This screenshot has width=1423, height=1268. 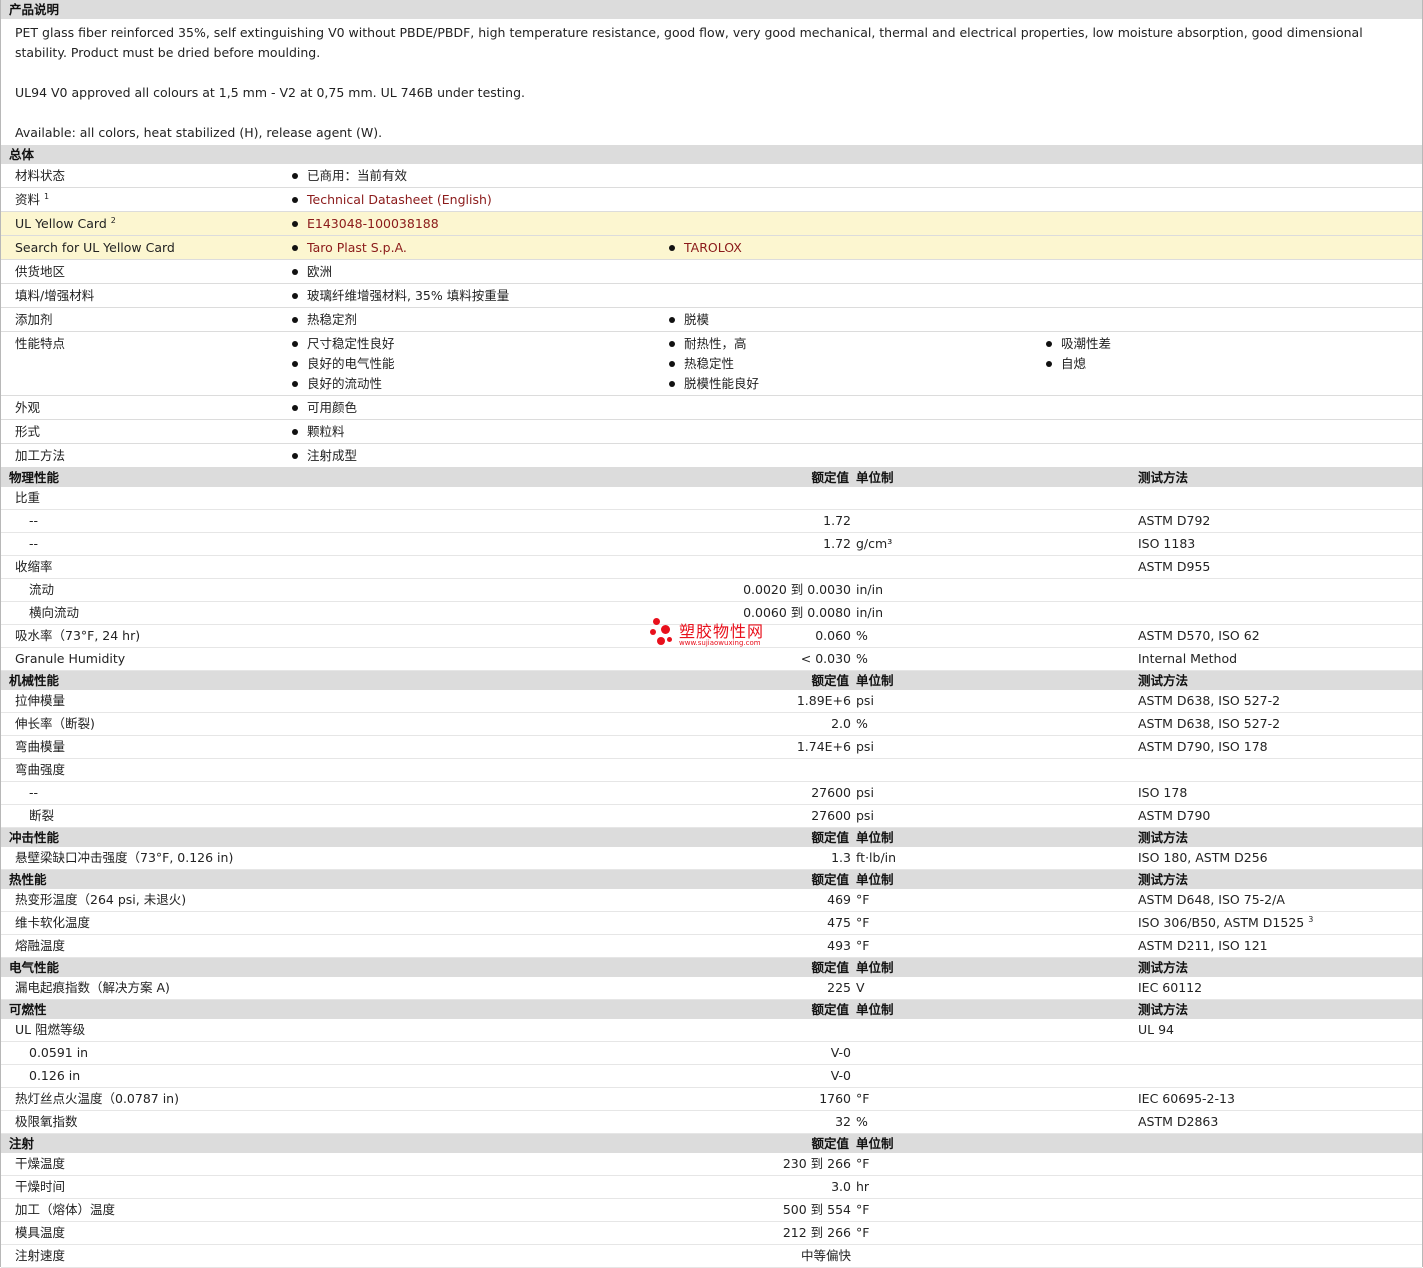 I want to click on section-header: 可燃性 额定值 单位制 测试方法, so click(x=711, y=1009).